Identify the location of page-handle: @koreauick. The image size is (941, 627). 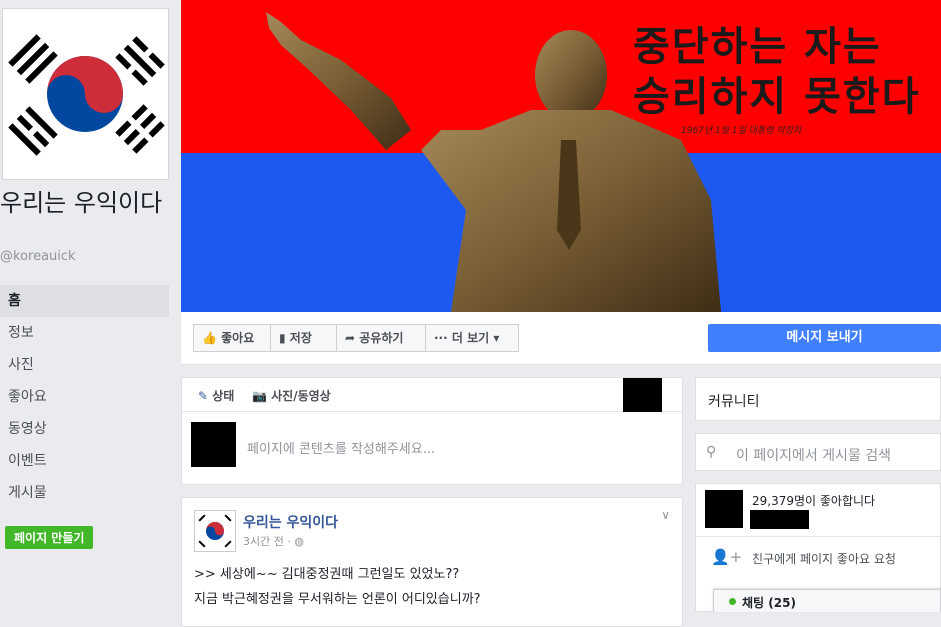
(38, 256).